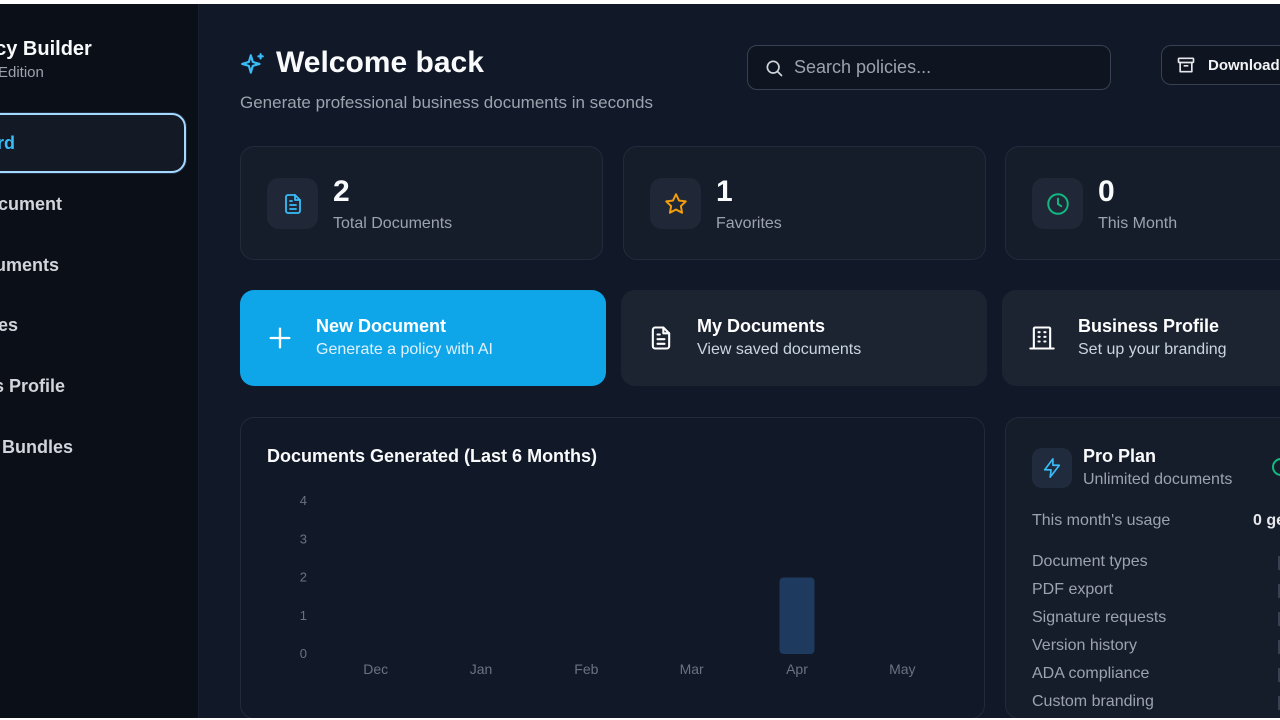 The height and width of the screenshot is (720, 1280). Describe the element at coordinates (1093, 701) in the screenshot. I see `feature-item: Custom branding` at that location.